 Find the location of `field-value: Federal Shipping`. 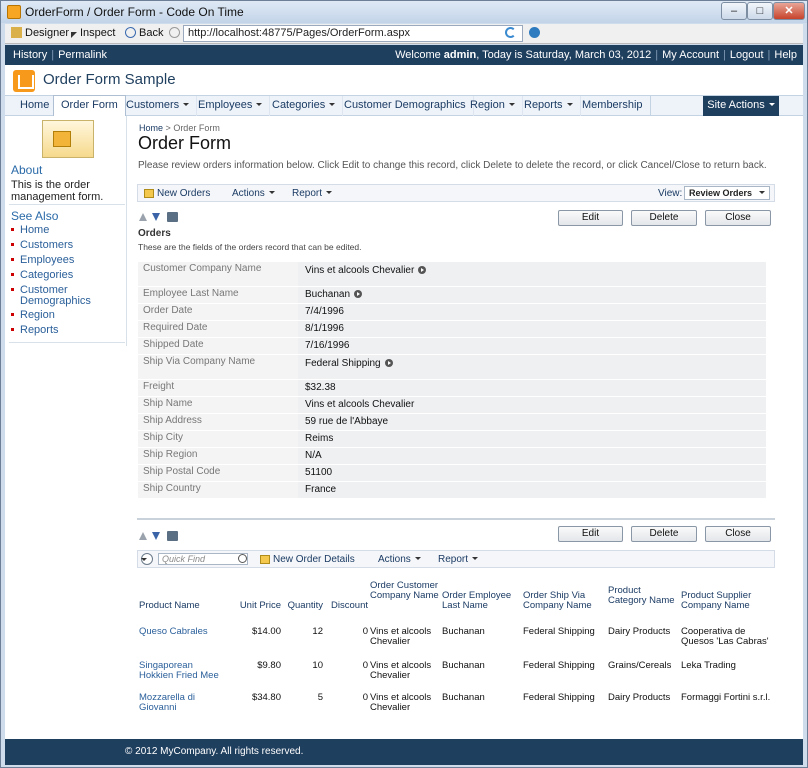

field-value: Federal Shipping is located at coordinates (532, 367).